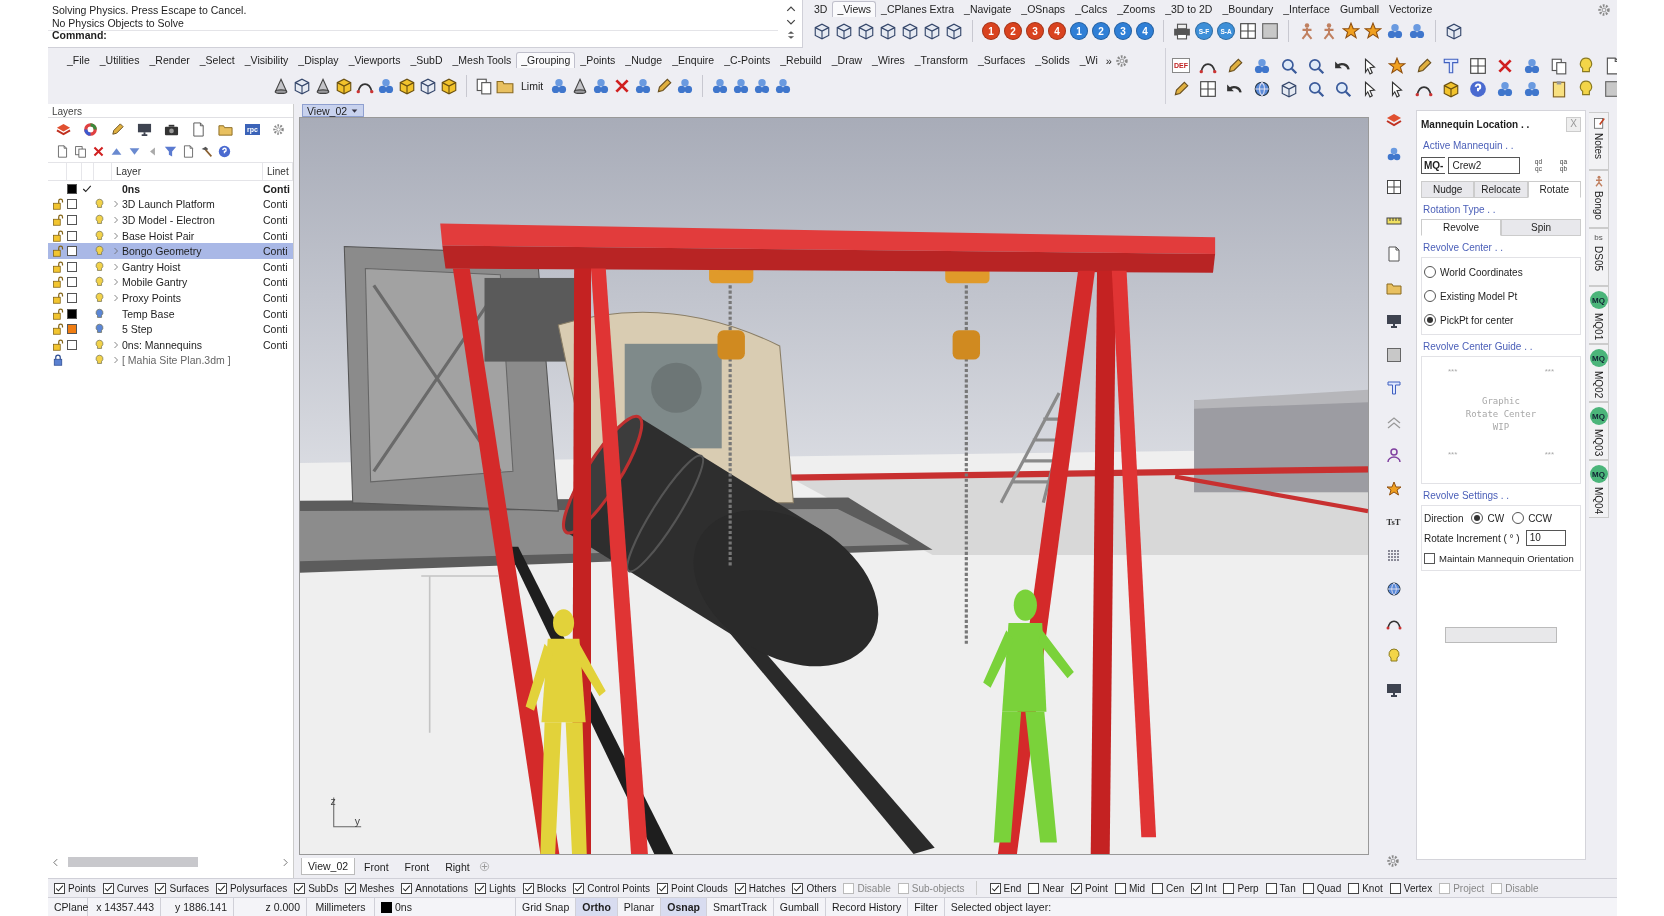 The width and height of the screenshot is (1664, 916). I want to click on layers-icon, so click(1393, 120).